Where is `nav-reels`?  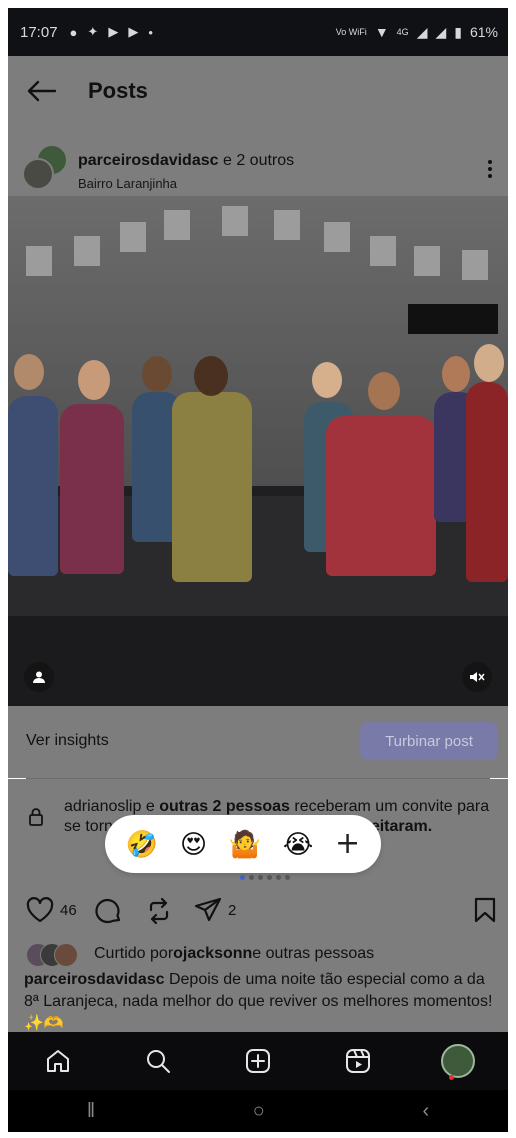
nav-reels is located at coordinates (358, 1061).